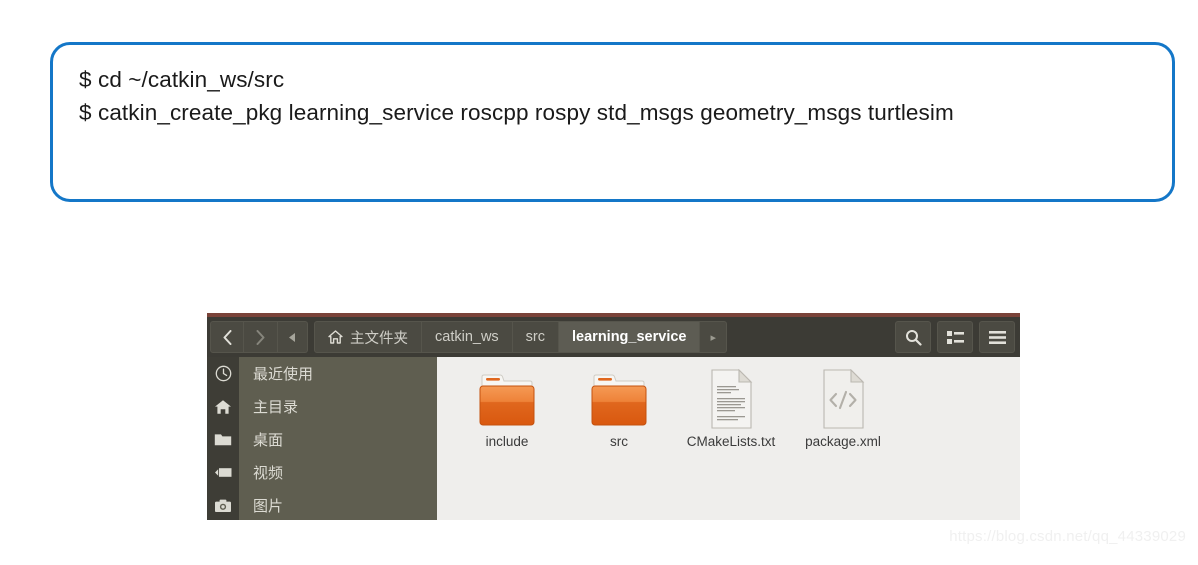 The height and width of the screenshot is (565, 1198). Describe the element at coordinates (268, 440) in the screenshot. I see `sidebar-item-label: 桌面` at that location.